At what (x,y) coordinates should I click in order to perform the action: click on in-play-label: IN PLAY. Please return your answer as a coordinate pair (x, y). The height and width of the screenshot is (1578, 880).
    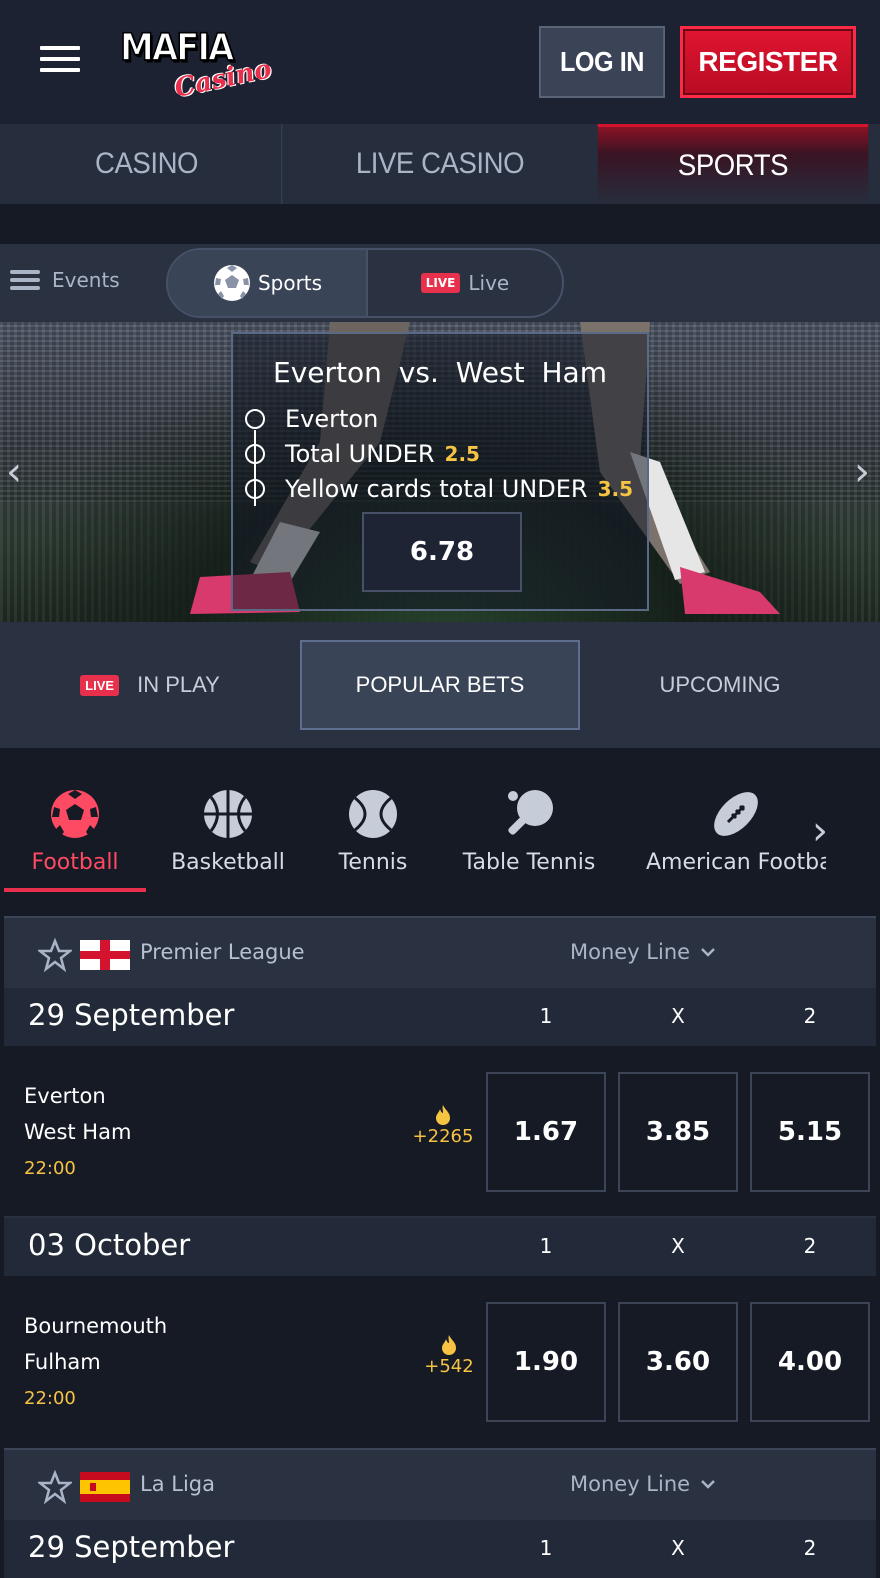
    Looking at the image, I should click on (178, 684).